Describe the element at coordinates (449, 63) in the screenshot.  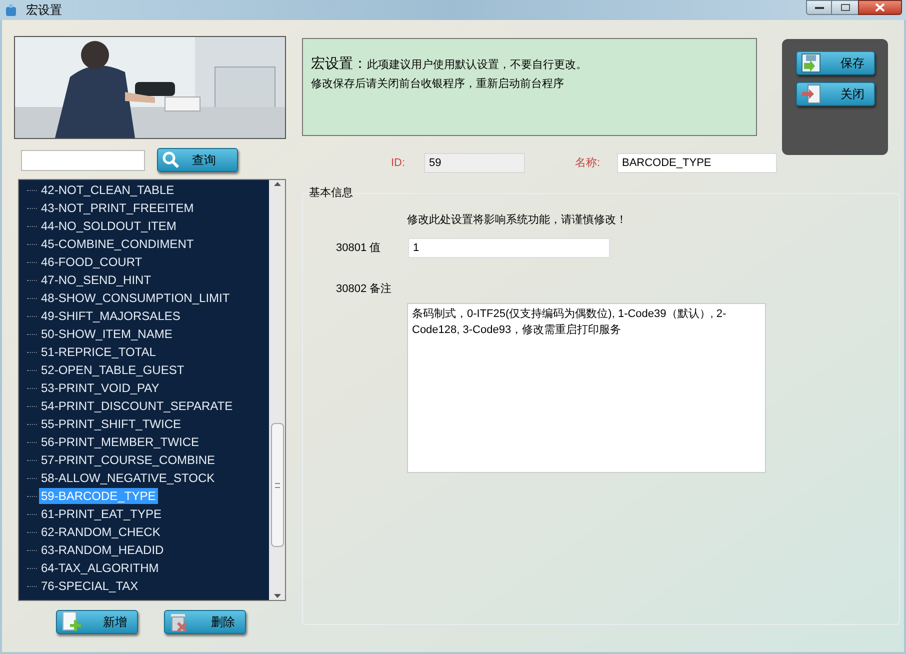
I see `notice-text: 宏设置：此项建议用户使用默认设置，不要自行更改。` at that location.